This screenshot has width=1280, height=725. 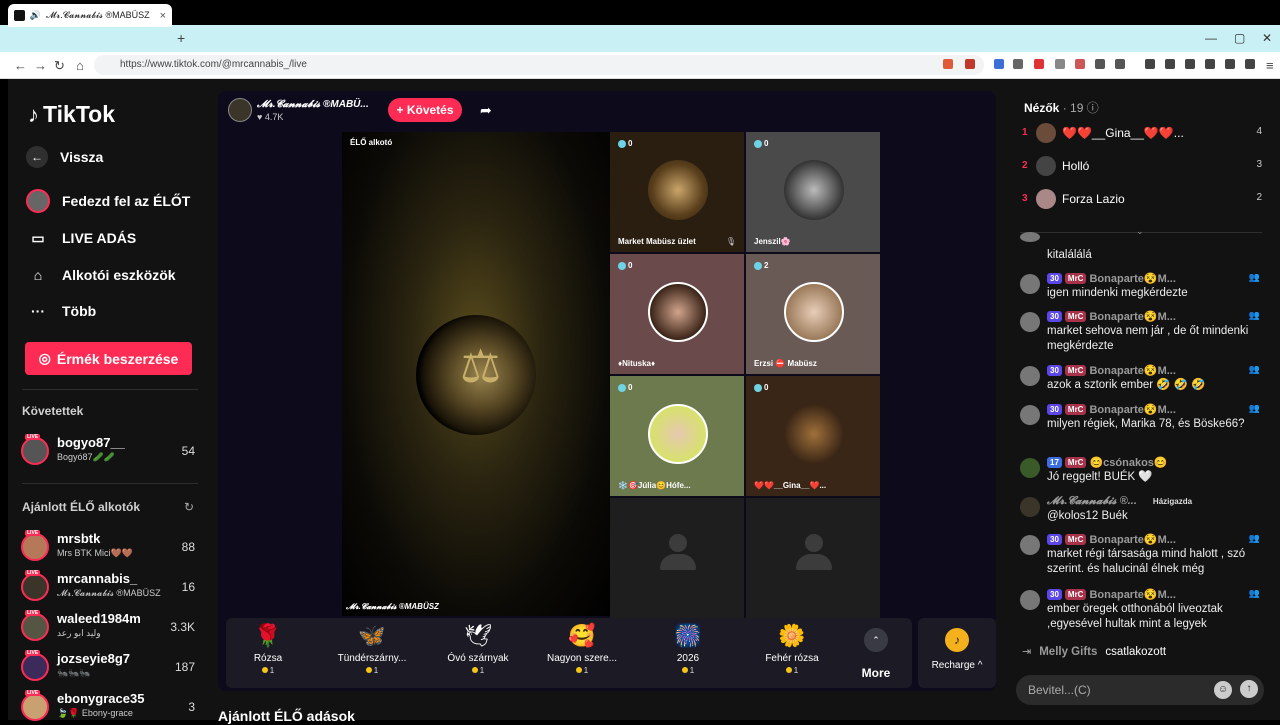 What do you see at coordinates (59, 66) in the screenshot?
I see `reload-icon: ↻` at bounding box center [59, 66].